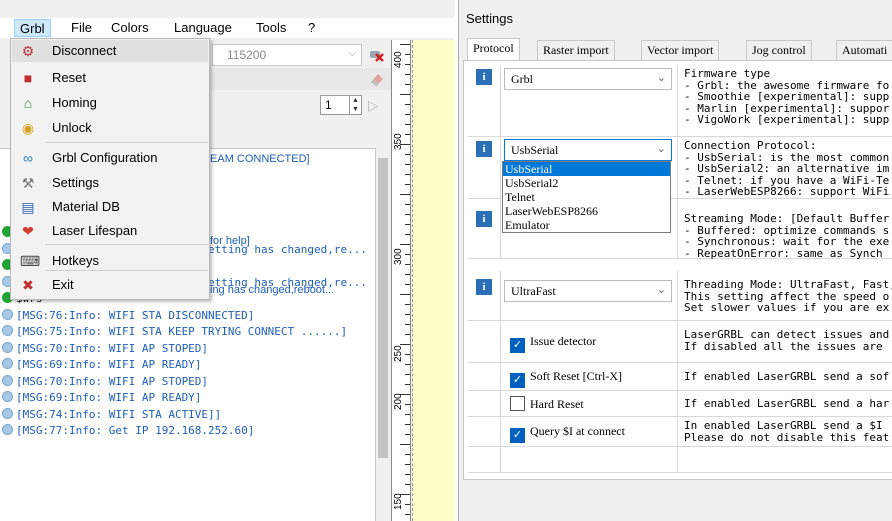 This screenshot has width=892, height=521. What do you see at coordinates (783, 345) in the screenshot?
I see `desc-line: If disabled all the issues are` at bounding box center [783, 345].